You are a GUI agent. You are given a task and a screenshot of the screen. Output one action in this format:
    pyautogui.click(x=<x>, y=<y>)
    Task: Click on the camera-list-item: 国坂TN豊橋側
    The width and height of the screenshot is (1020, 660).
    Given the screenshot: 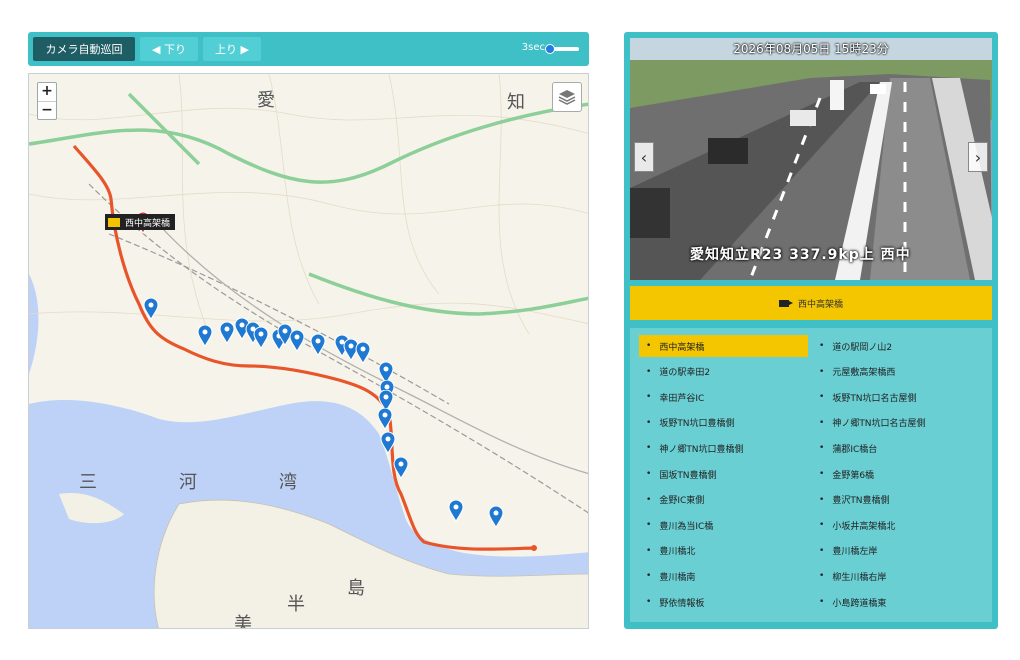 What is the action you would take?
    pyautogui.click(x=723, y=474)
    